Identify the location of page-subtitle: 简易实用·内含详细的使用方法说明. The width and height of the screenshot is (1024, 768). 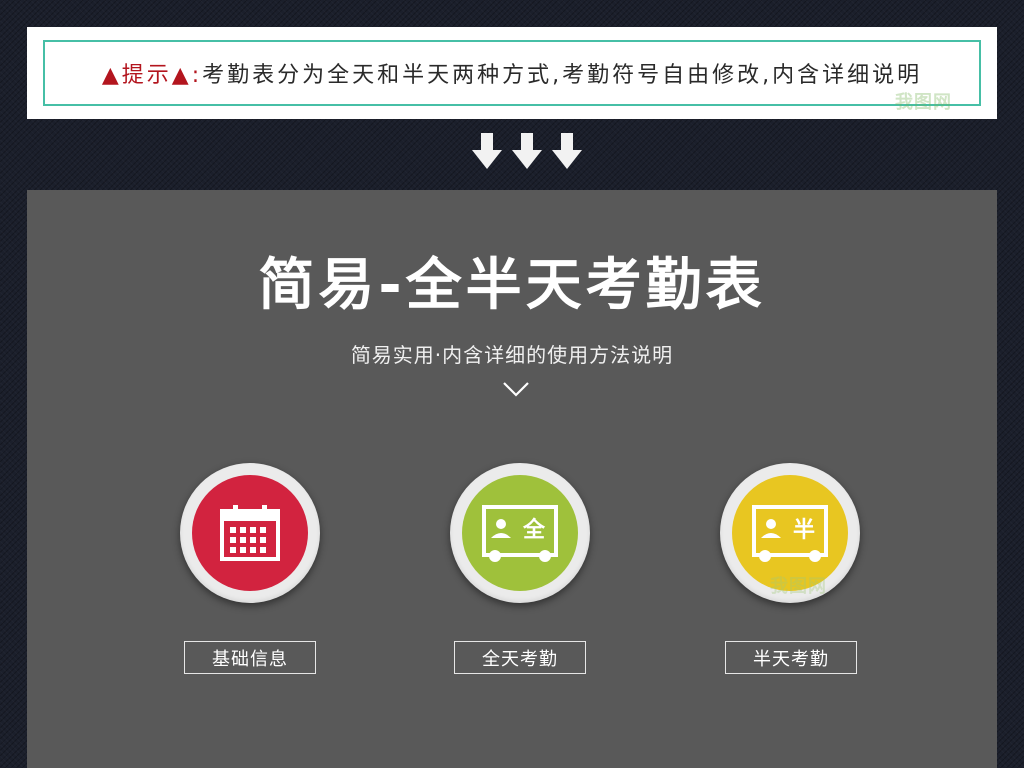
(512, 355).